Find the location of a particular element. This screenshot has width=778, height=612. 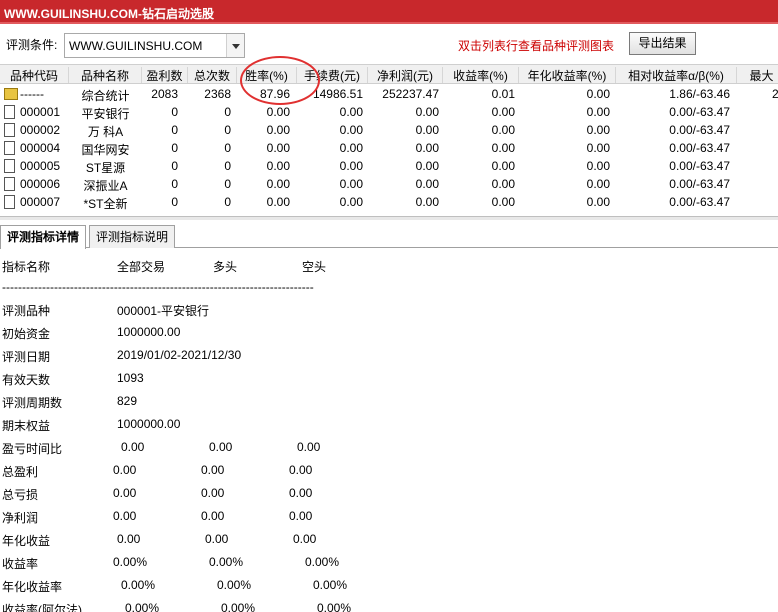

detail-header-all: 全部交易 is located at coordinates (141, 267).